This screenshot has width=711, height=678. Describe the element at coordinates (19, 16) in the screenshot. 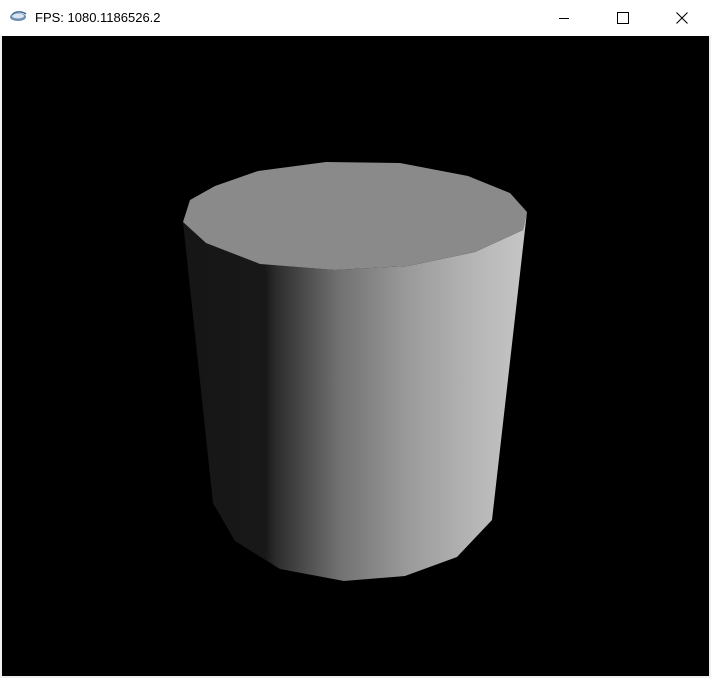

I see `java-cup-icon` at that location.